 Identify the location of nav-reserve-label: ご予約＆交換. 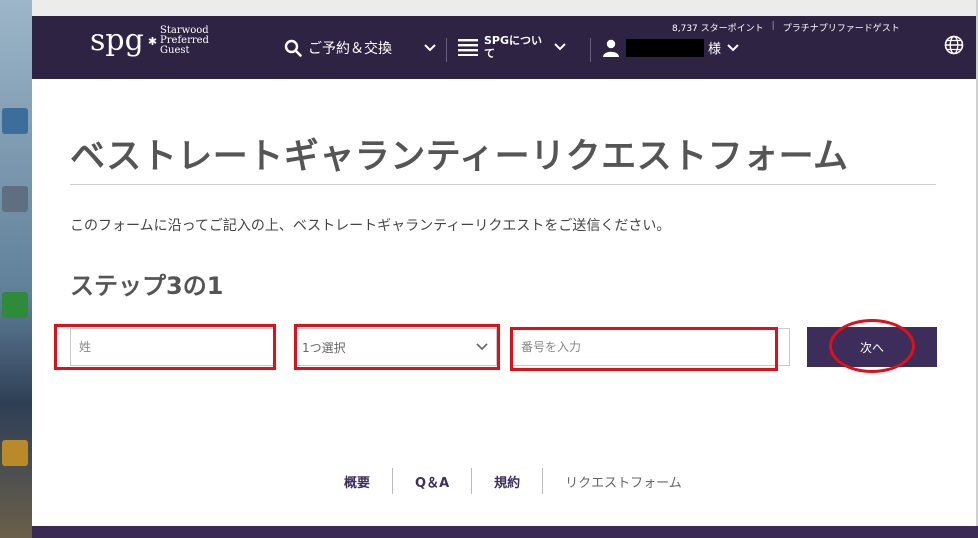
(350, 49).